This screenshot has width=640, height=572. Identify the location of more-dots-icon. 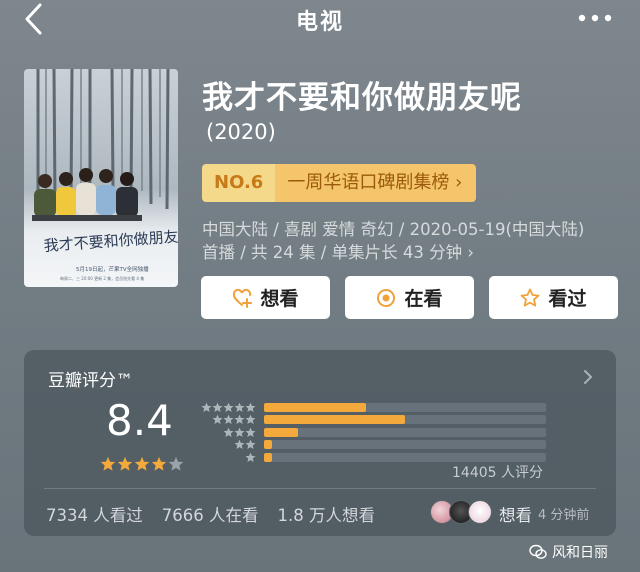
(595, 18).